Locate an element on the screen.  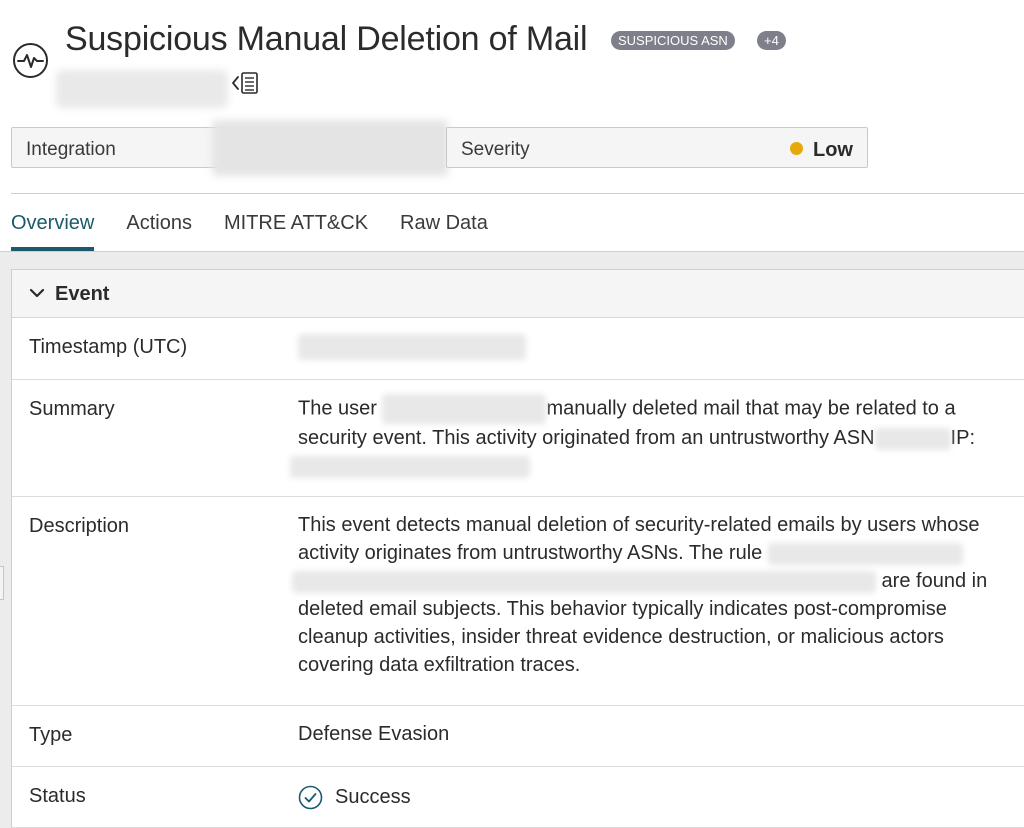
event-section-title: Event is located at coordinates (82, 294).